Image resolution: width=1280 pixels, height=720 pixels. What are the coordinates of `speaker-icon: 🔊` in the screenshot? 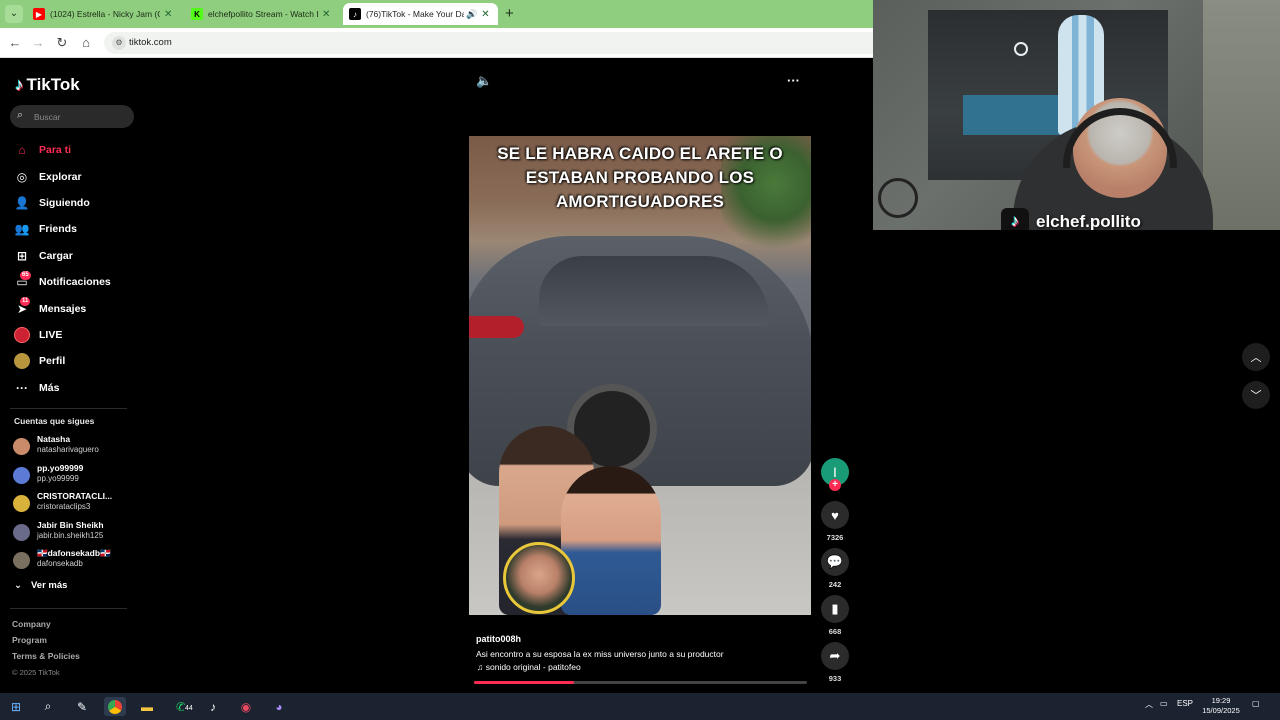 It's located at (471, 14).